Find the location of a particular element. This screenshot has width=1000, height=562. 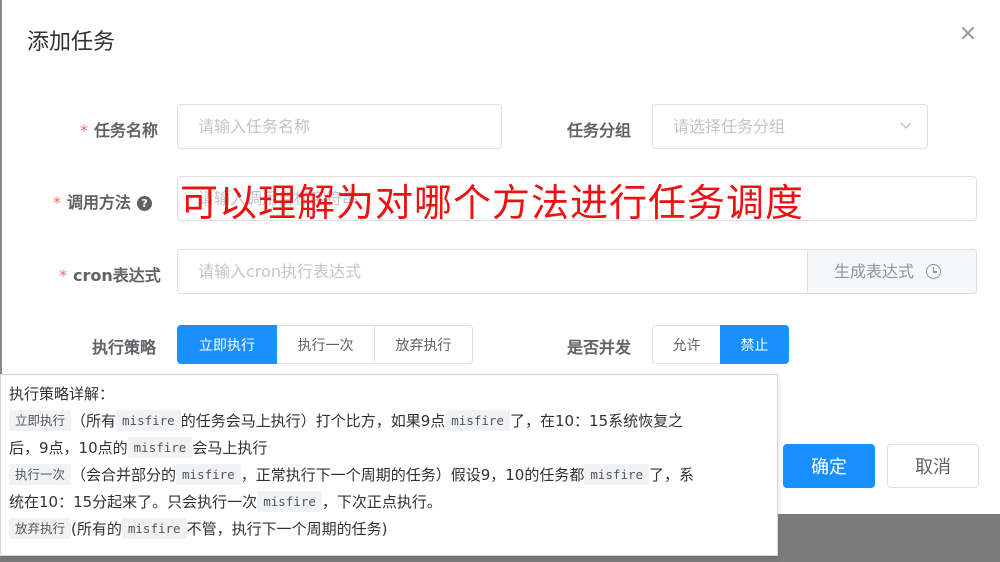

code-tag: 立即执行 is located at coordinates (40, 420).